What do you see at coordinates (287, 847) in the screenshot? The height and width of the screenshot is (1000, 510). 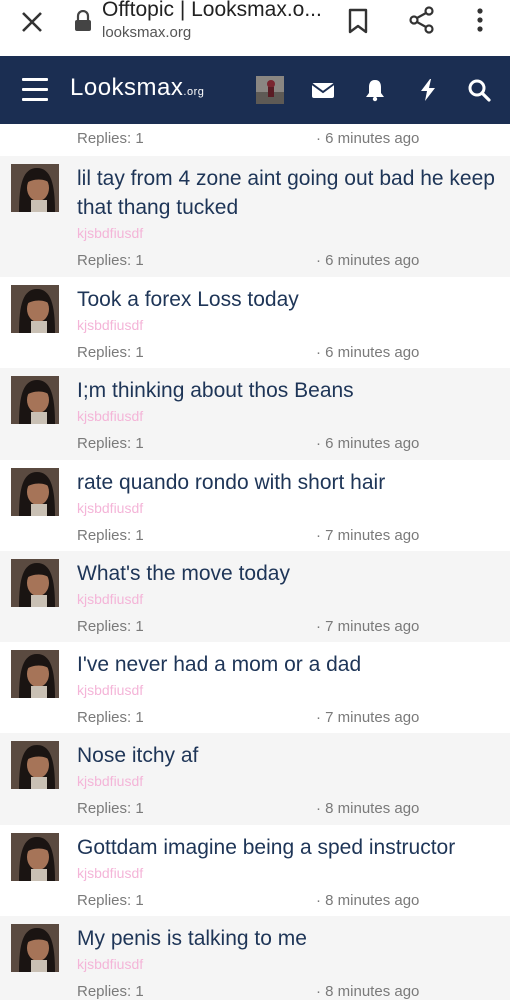 I see `thread-title: Gottdam imagine being a sped instructor` at bounding box center [287, 847].